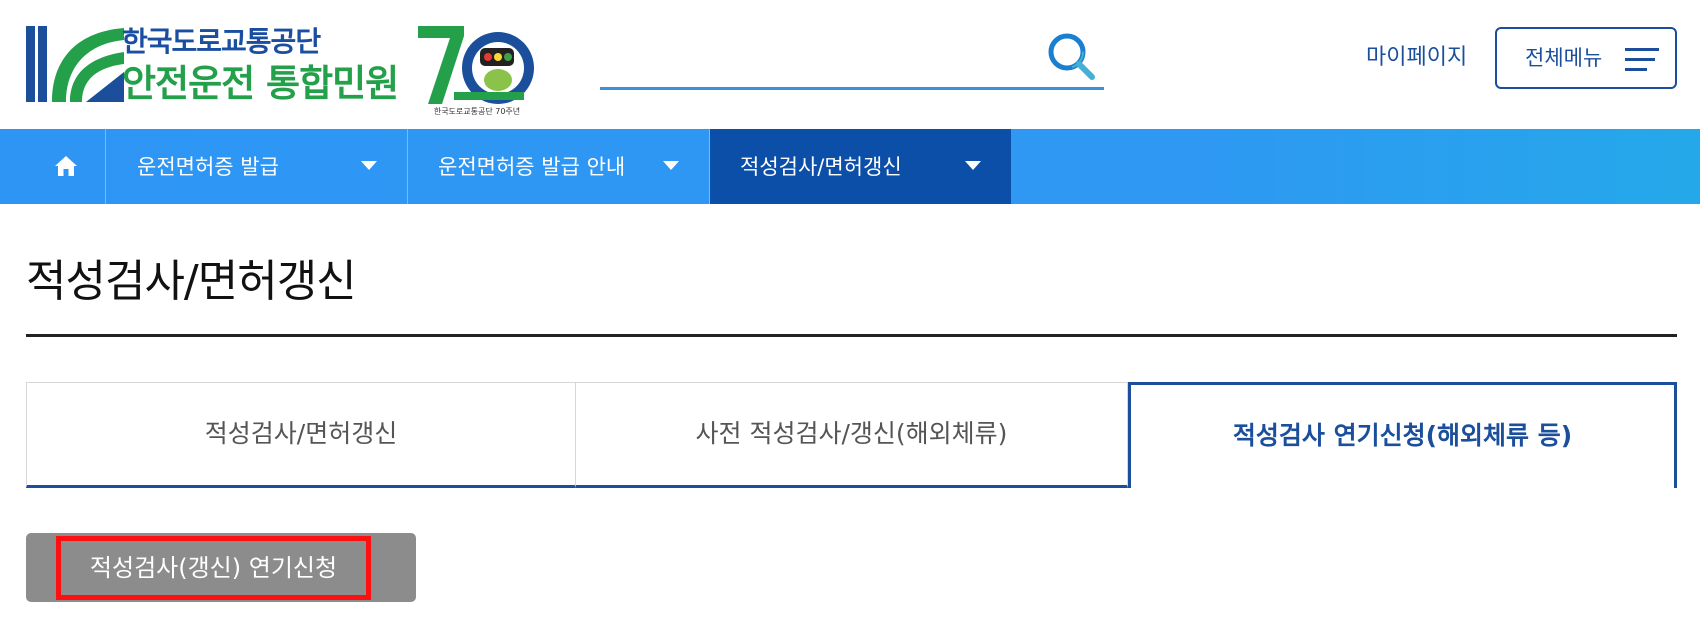  I want to click on page-title: 적성검사/면허갱신, so click(191, 281).